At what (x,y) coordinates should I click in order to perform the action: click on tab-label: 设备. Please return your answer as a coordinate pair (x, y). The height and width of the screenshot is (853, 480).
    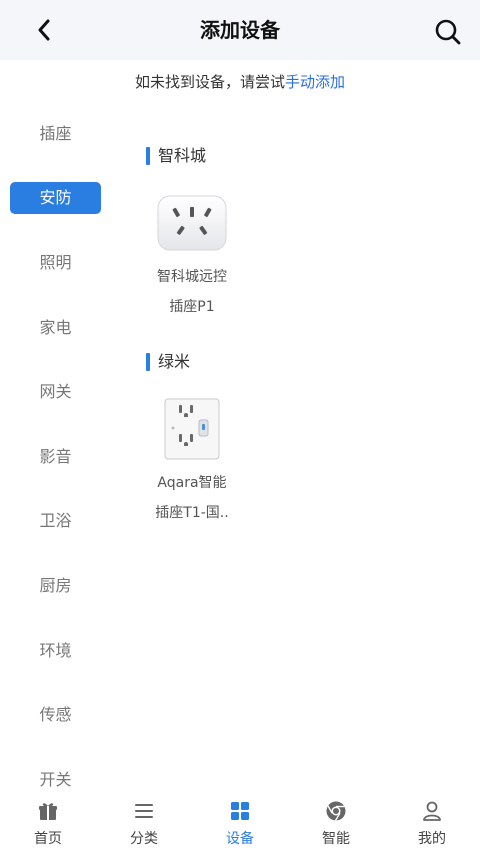
    Looking at the image, I should click on (240, 839).